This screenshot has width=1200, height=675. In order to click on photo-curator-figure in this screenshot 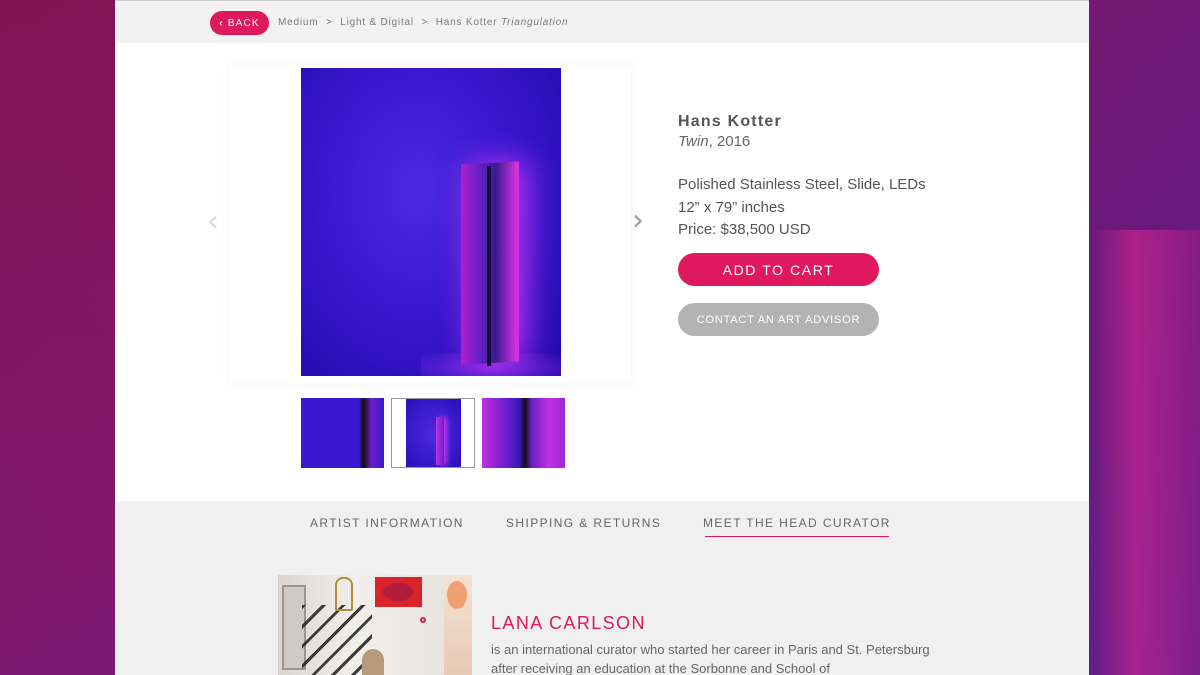, I will do `click(373, 662)`.